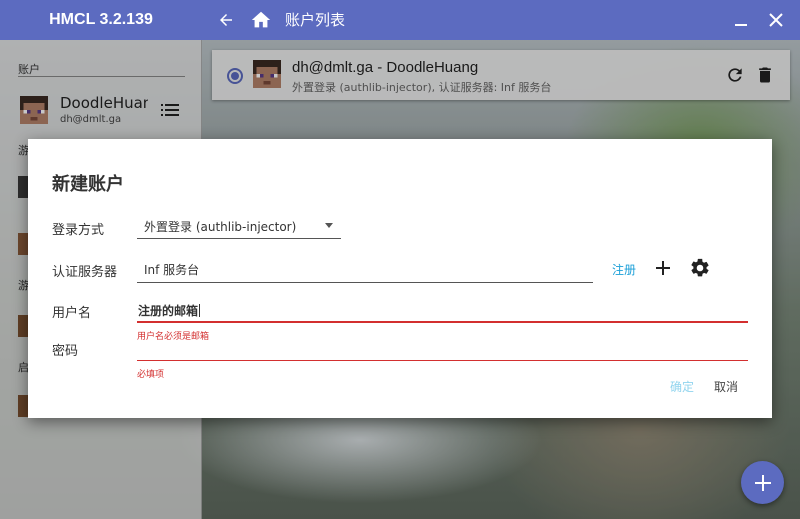 This screenshot has width=800, height=519. What do you see at coordinates (172, 270) in the screenshot?
I see `auth-server-value: Inf 服务台` at bounding box center [172, 270].